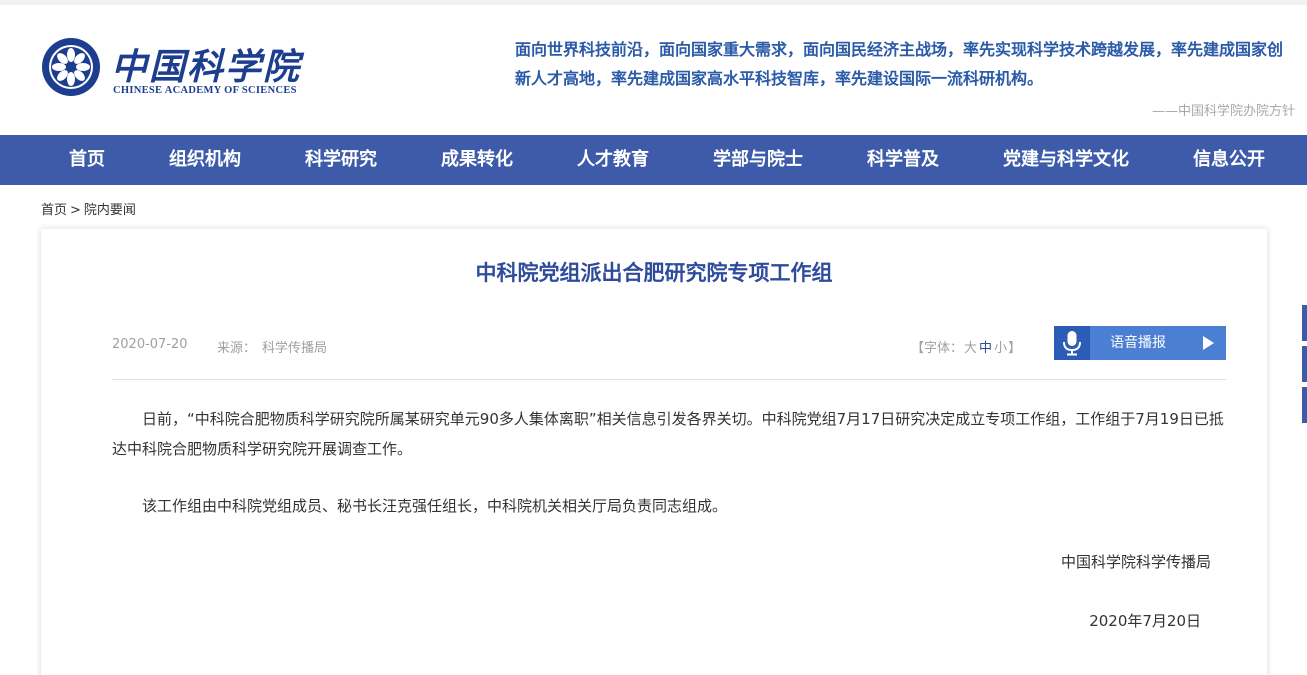  Describe the element at coordinates (1000, 348) in the screenshot. I see `font-size-small: 小` at that location.